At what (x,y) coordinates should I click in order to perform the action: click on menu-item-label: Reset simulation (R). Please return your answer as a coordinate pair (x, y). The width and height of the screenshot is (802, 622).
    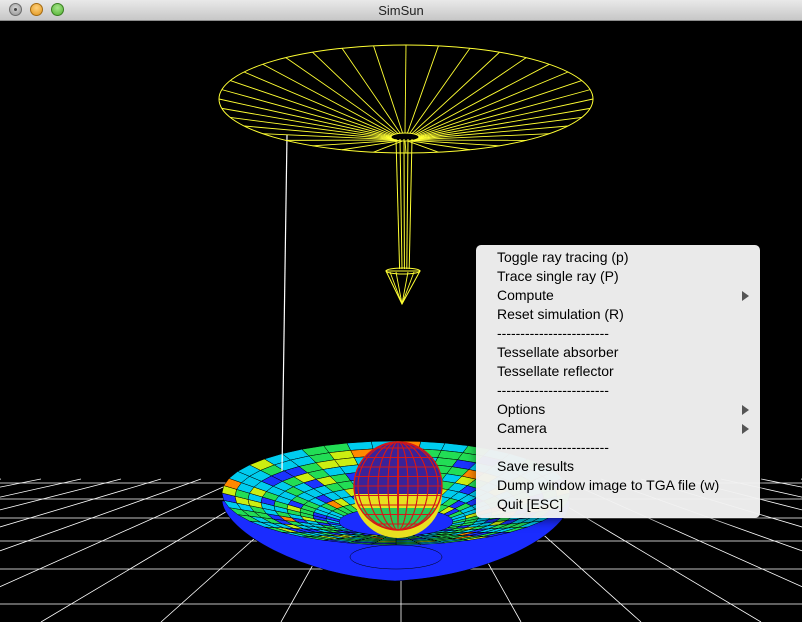
    Looking at the image, I should click on (560, 314).